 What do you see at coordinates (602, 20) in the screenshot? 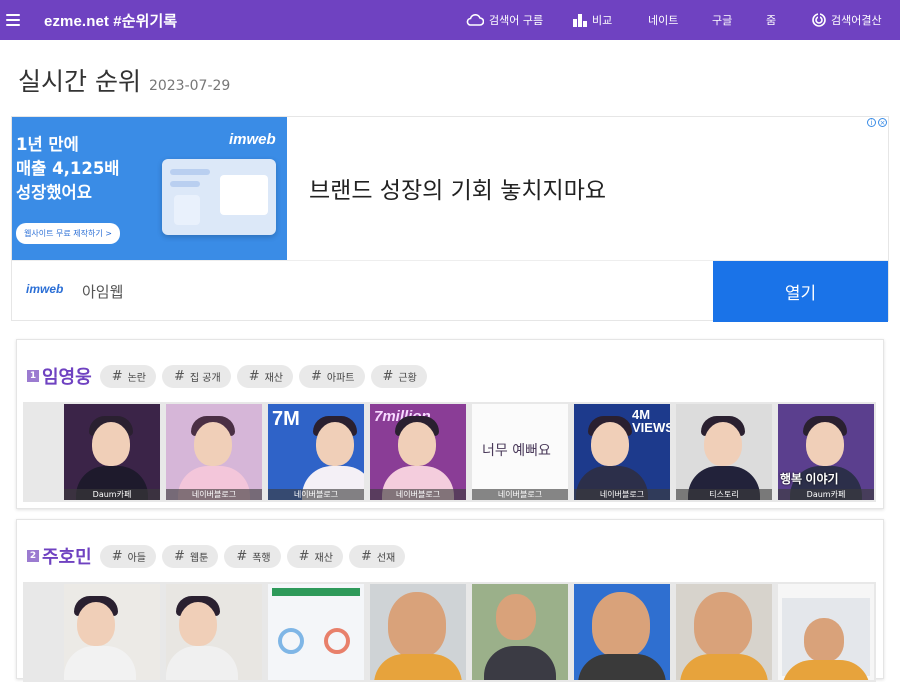
I see `nav-compare-label: 비교` at bounding box center [602, 20].